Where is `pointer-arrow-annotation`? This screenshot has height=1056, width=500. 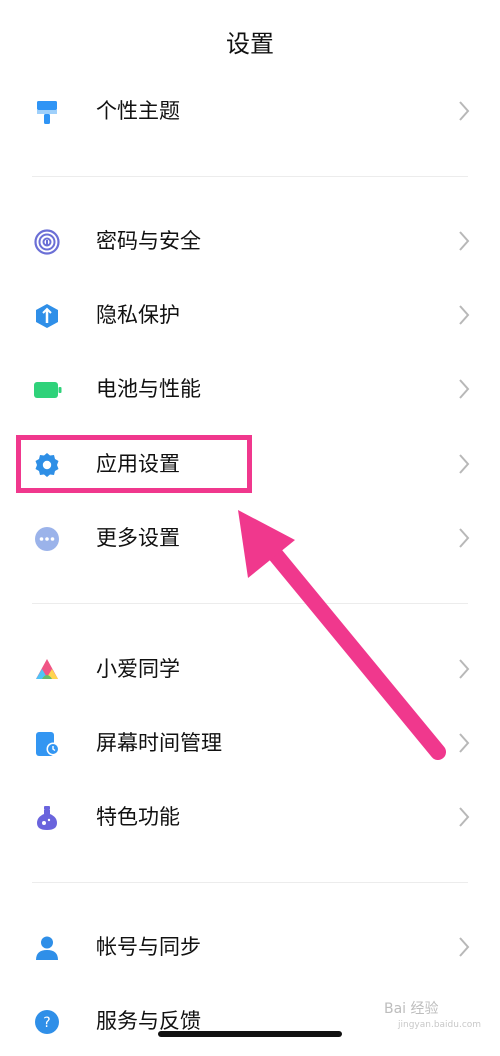
pointer-arrow-annotation is located at coordinates (342, 635).